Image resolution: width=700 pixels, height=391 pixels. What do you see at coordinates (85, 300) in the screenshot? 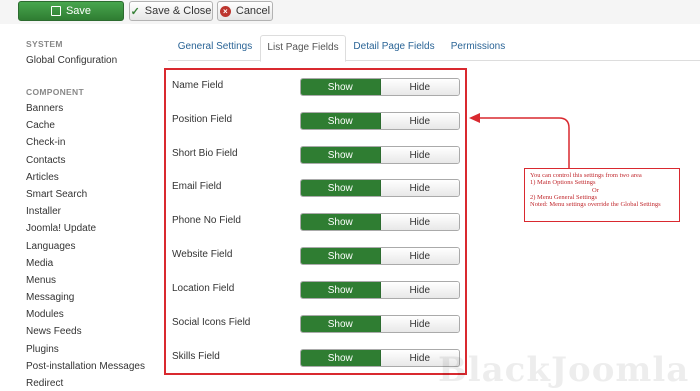
I see `sidebar-item-messaging: Messaging` at bounding box center [85, 300].